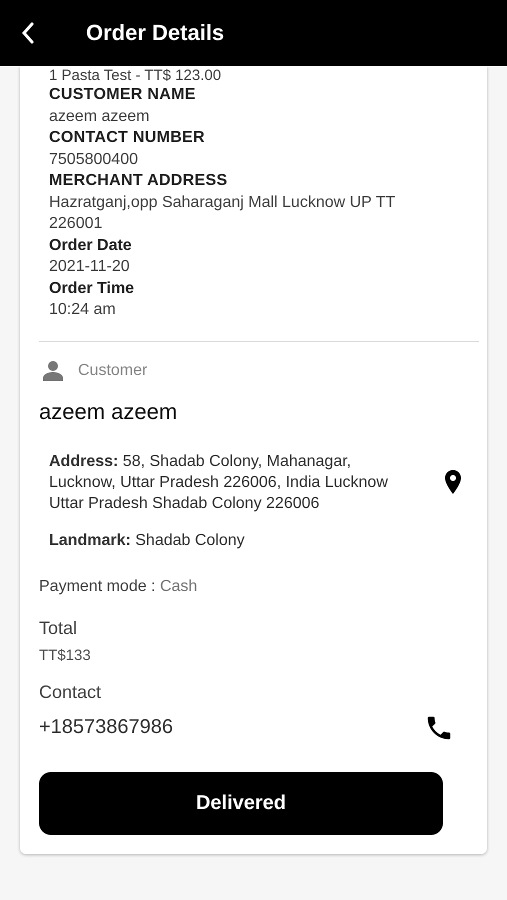 The width and height of the screenshot is (507, 900). I want to click on payment-mode-label: Payment mode :, so click(97, 586).